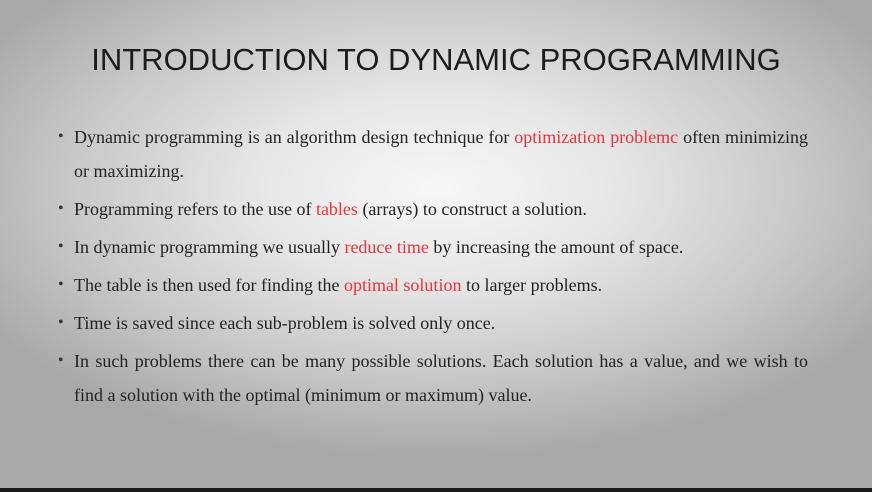 The height and width of the screenshot is (492, 872). I want to click on highlighted-term: tables, so click(336, 209).